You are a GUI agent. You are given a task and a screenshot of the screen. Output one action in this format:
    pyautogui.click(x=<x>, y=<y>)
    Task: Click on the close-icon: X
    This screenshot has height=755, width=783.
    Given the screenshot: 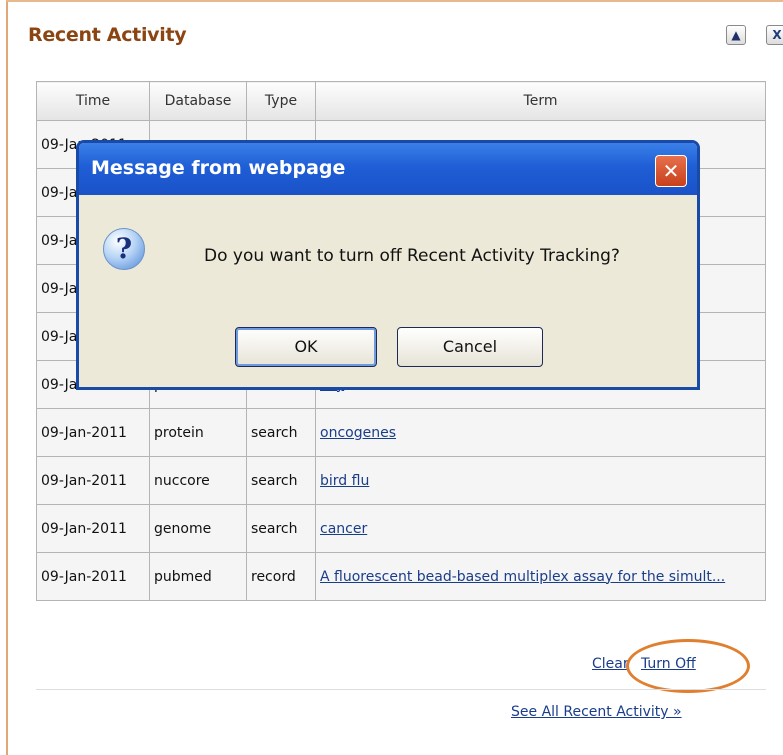 What is the action you would take?
    pyautogui.click(x=774, y=35)
    